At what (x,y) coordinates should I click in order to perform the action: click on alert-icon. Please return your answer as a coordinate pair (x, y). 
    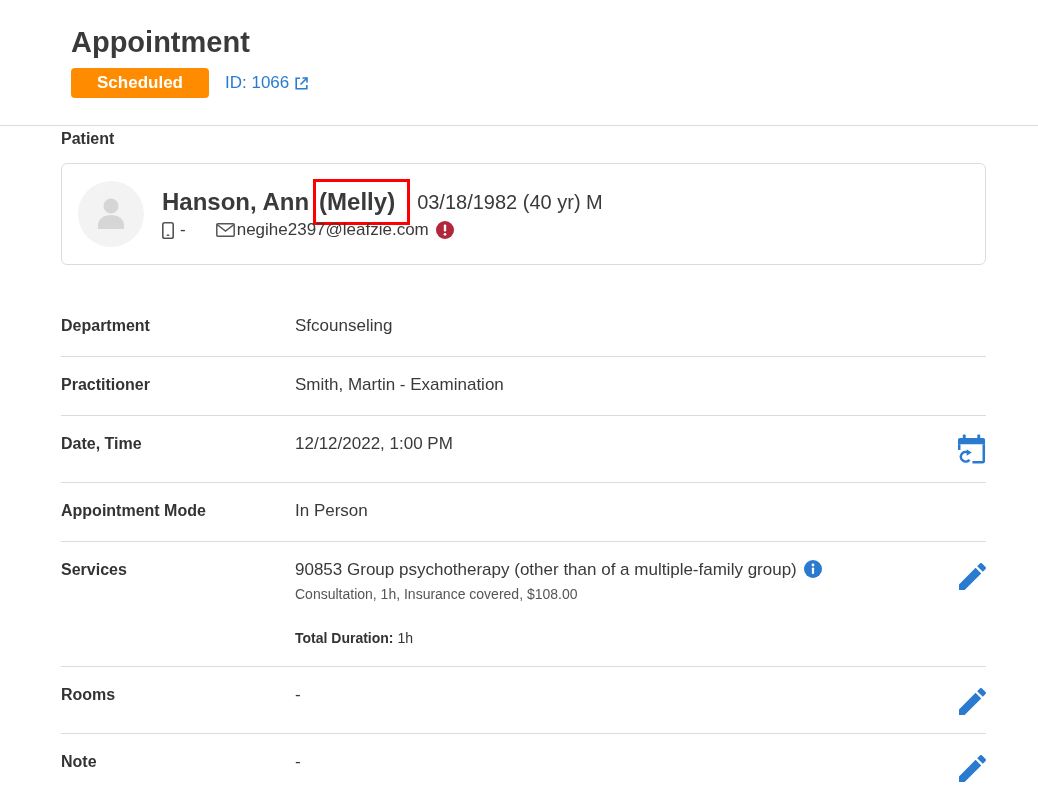
    Looking at the image, I should click on (444, 230).